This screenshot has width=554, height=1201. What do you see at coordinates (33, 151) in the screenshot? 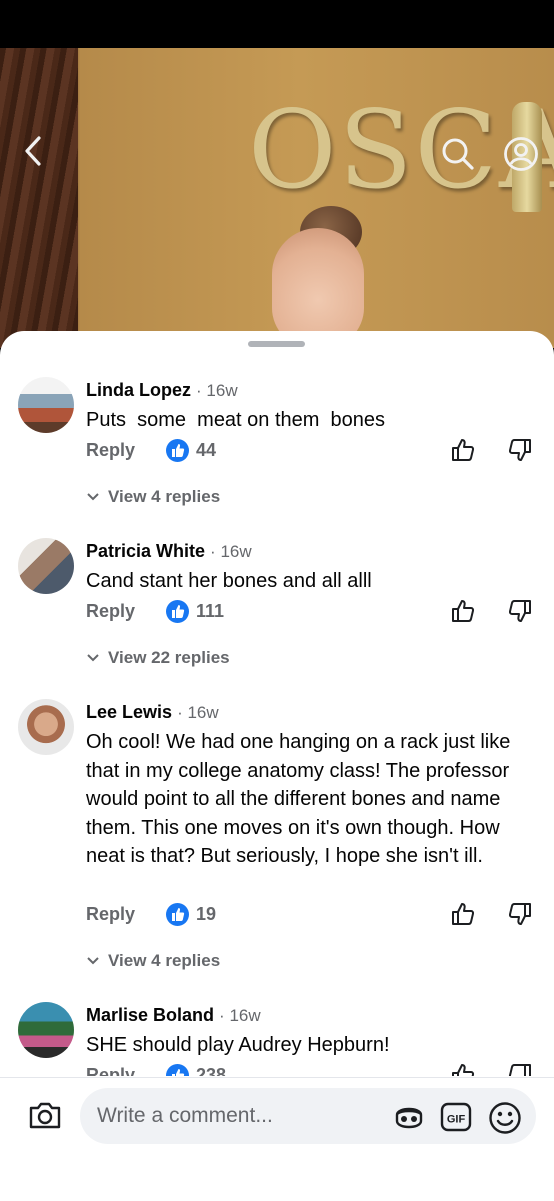
I see `chevron-left-icon` at bounding box center [33, 151].